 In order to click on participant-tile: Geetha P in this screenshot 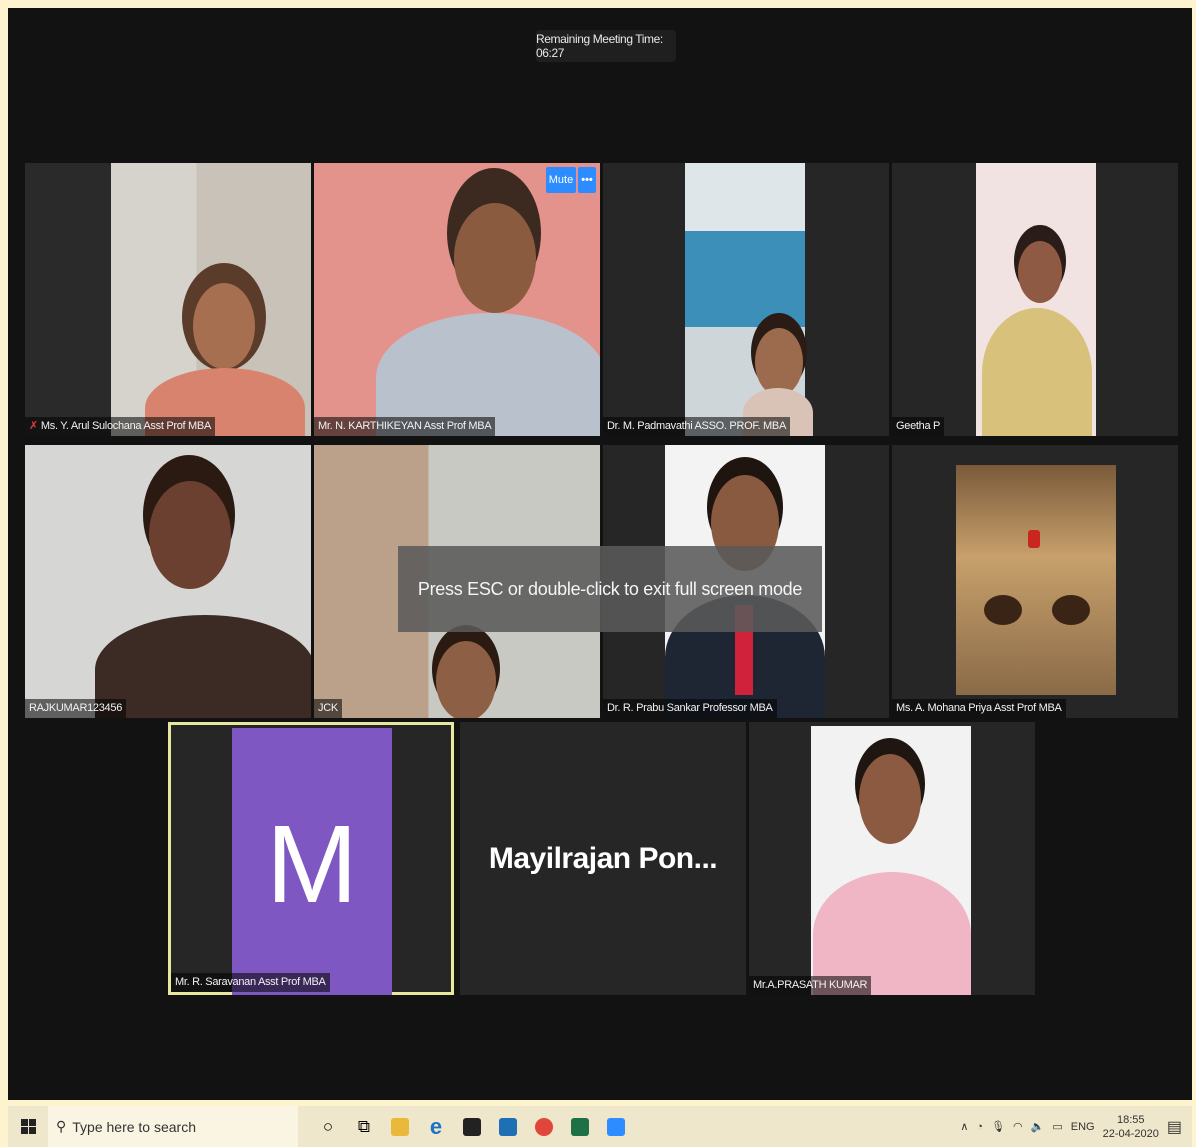, I will do `click(1035, 299)`.